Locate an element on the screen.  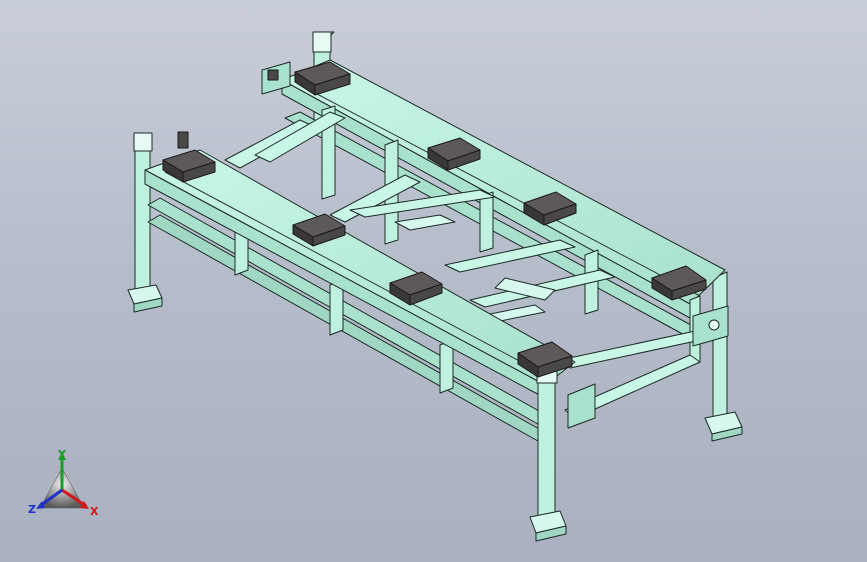
triad-x-label: X is located at coordinates (94, 511).